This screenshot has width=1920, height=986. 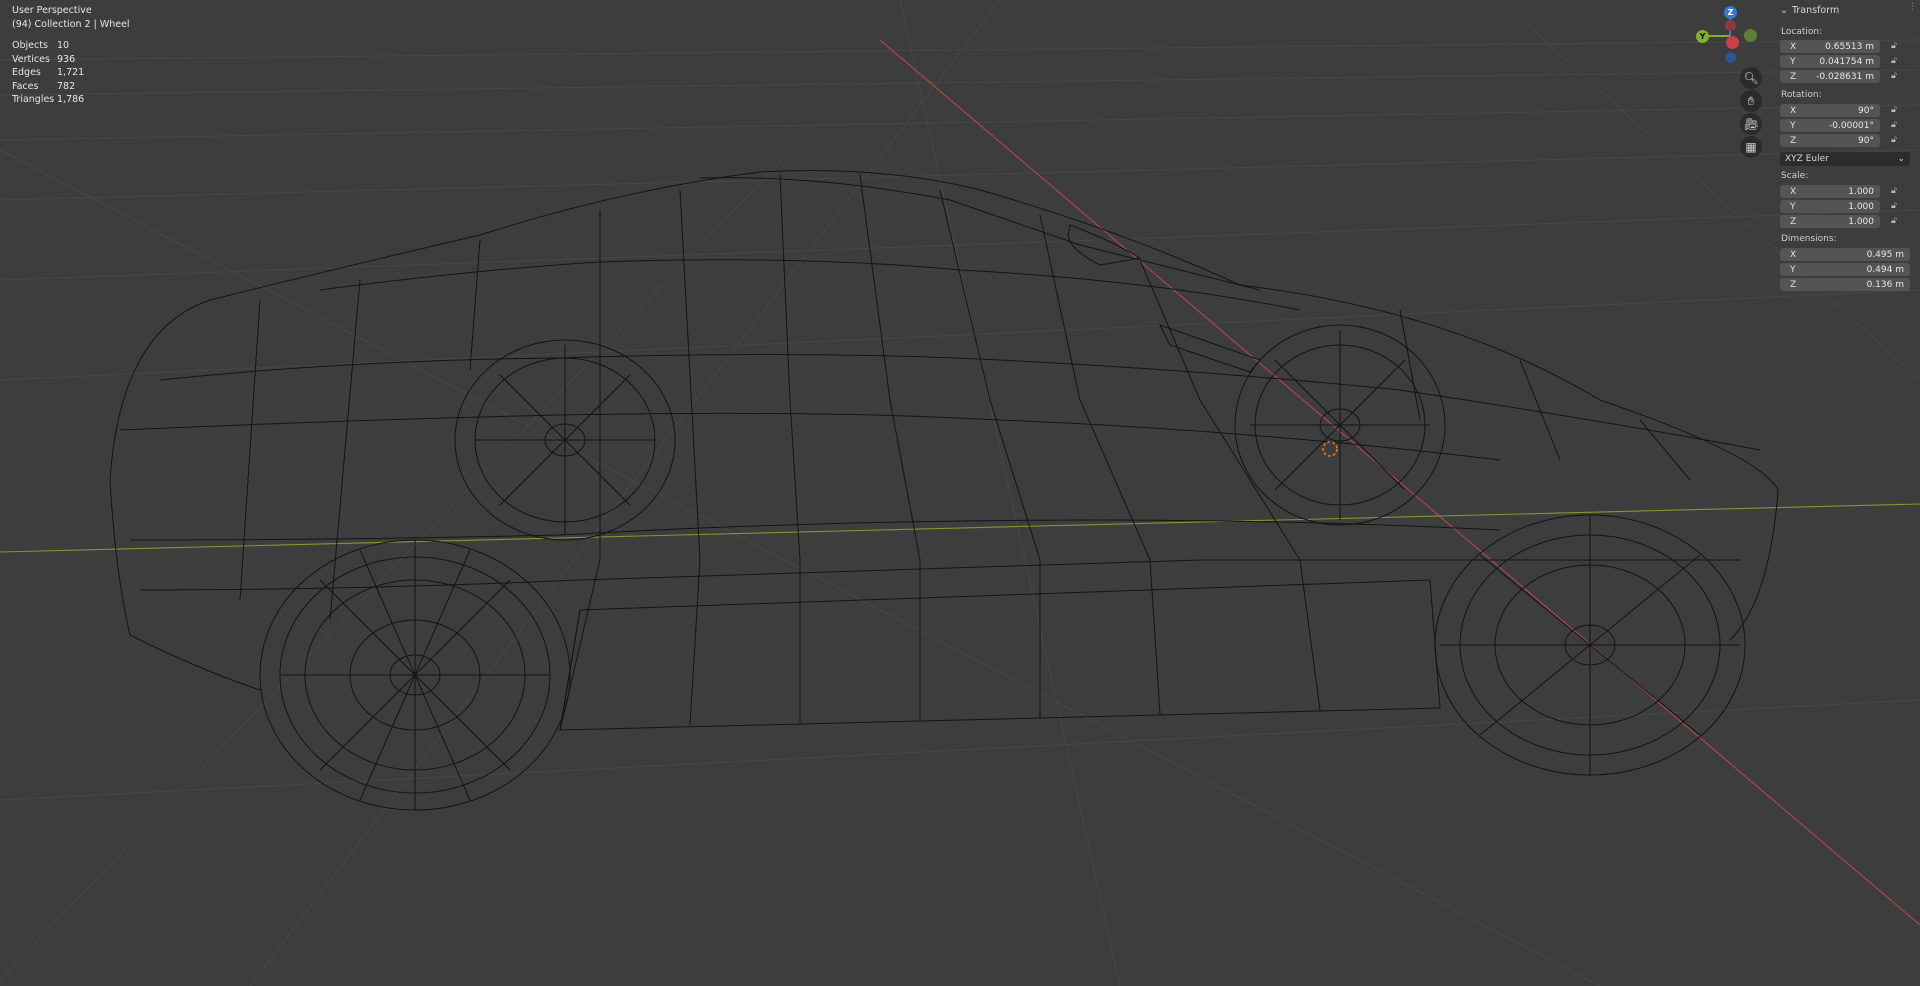 What do you see at coordinates (1912, 7) in the screenshot?
I see `panel-options-icon: ⋮` at bounding box center [1912, 7].